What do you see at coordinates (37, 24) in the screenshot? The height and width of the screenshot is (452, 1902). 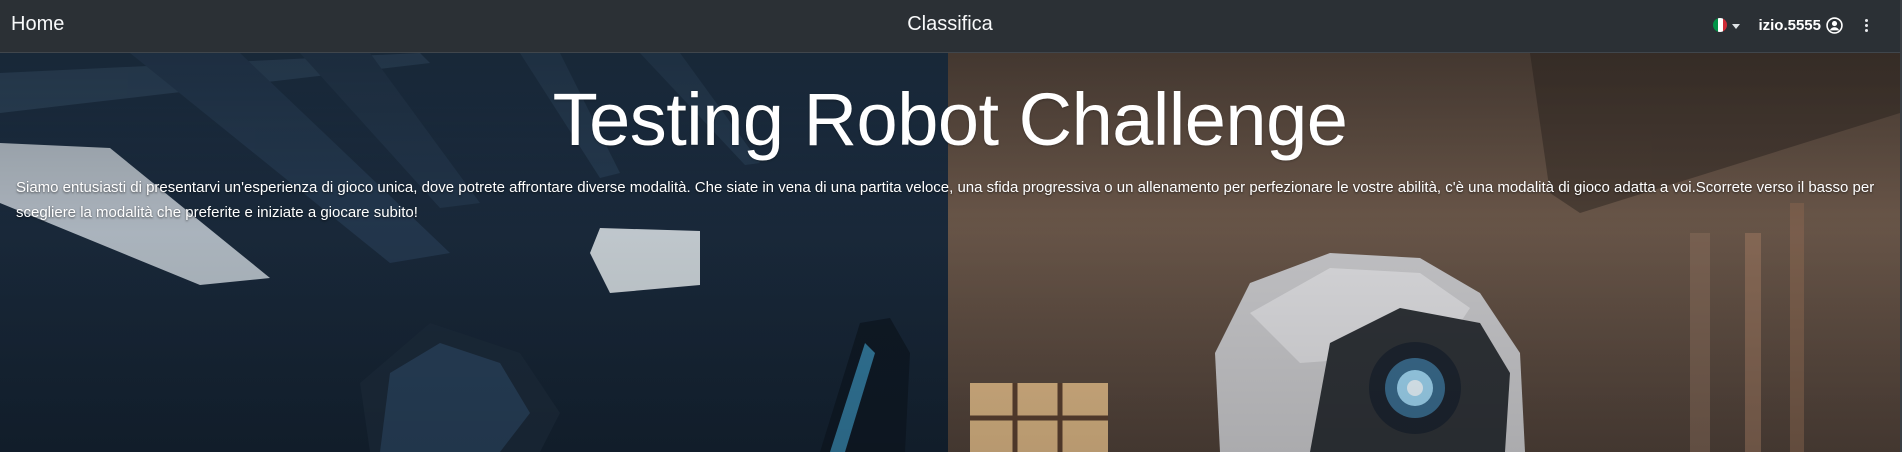 I see `nav-home-link: Home` at bounding box center [37, 24].